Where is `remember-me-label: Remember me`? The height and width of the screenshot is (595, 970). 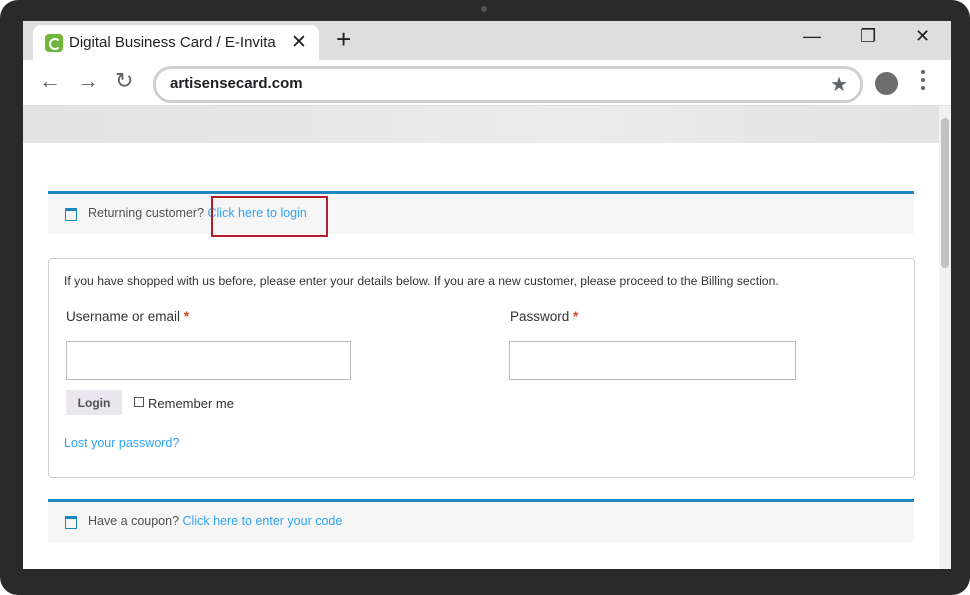 remember-me-label: Remember me is located at coordinates (191, 403).